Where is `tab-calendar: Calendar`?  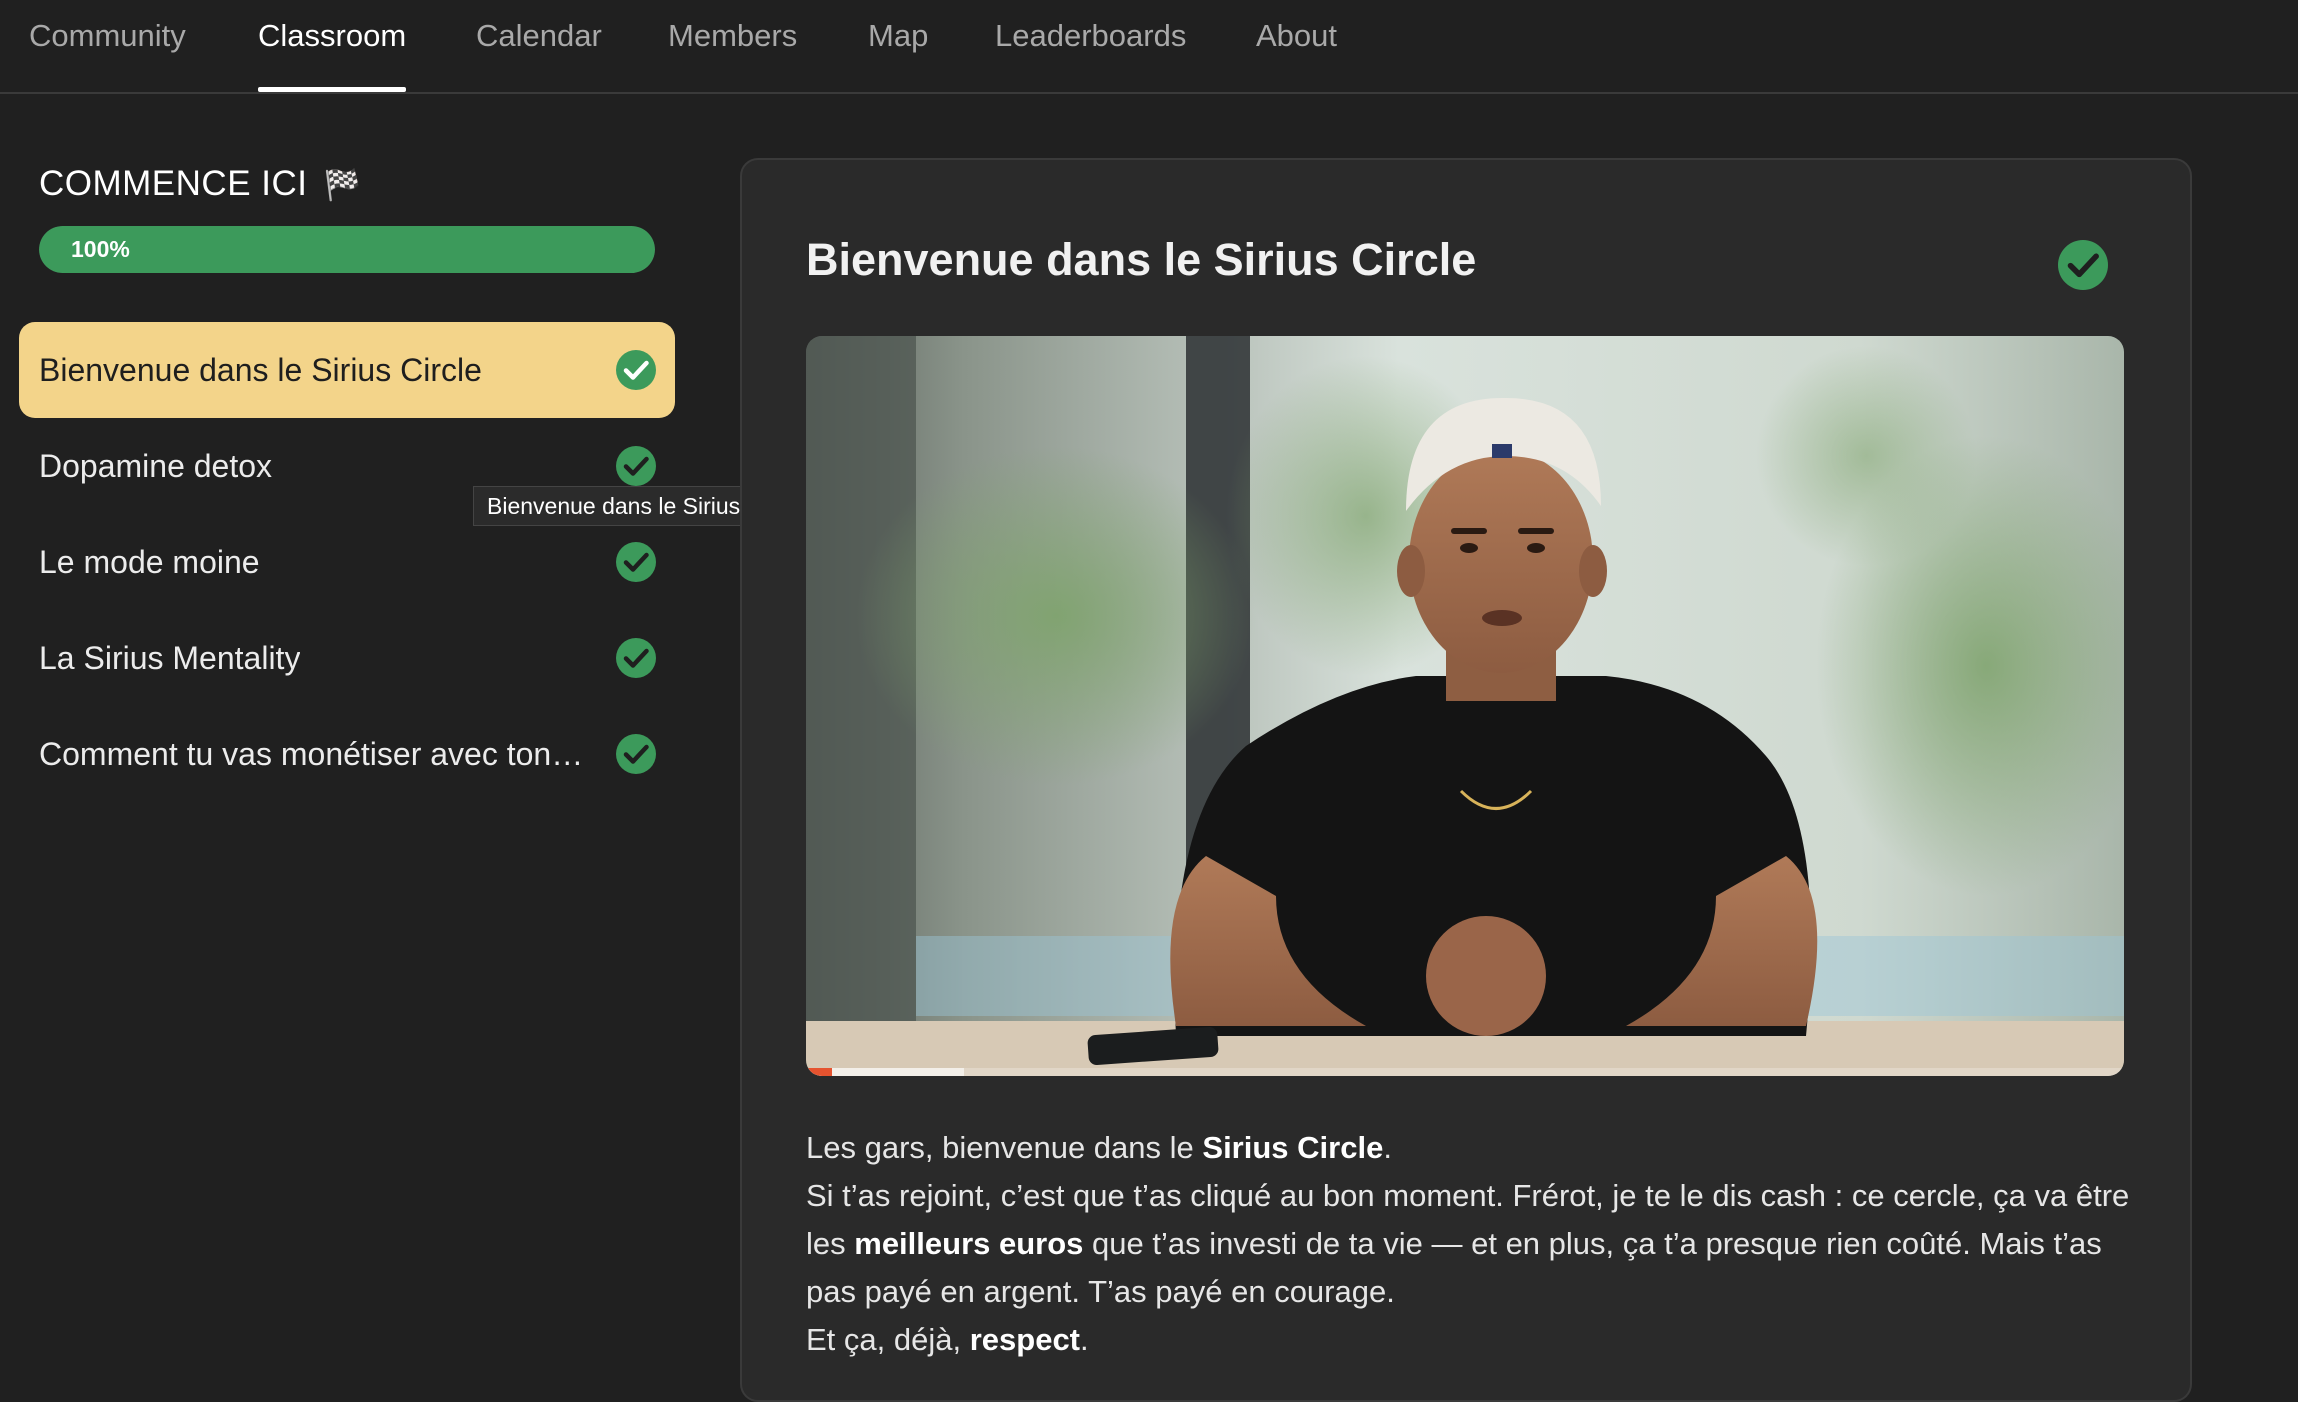
tab-calendar: Calendar is located at coordinates (539, 46).